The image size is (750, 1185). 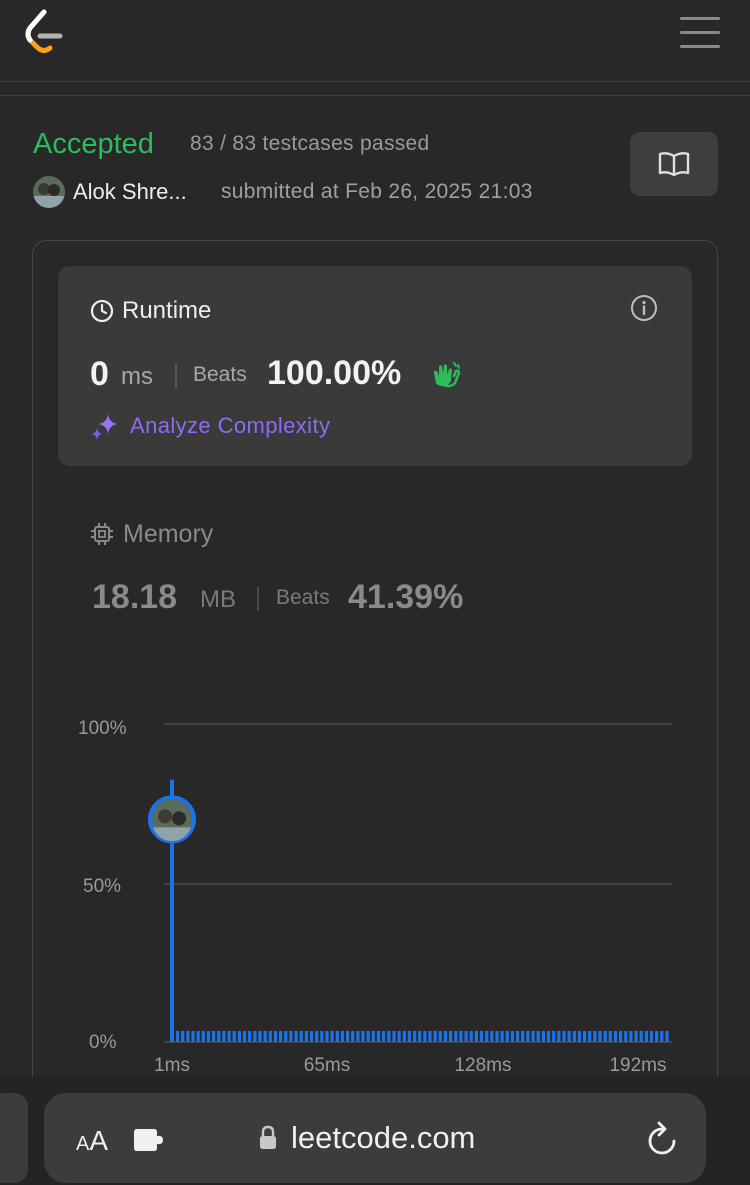 What do you see at coordinates (383, 1138) in the screenshot?
I see `url-text: leetcode.com` at bounding box center [383, 1138].